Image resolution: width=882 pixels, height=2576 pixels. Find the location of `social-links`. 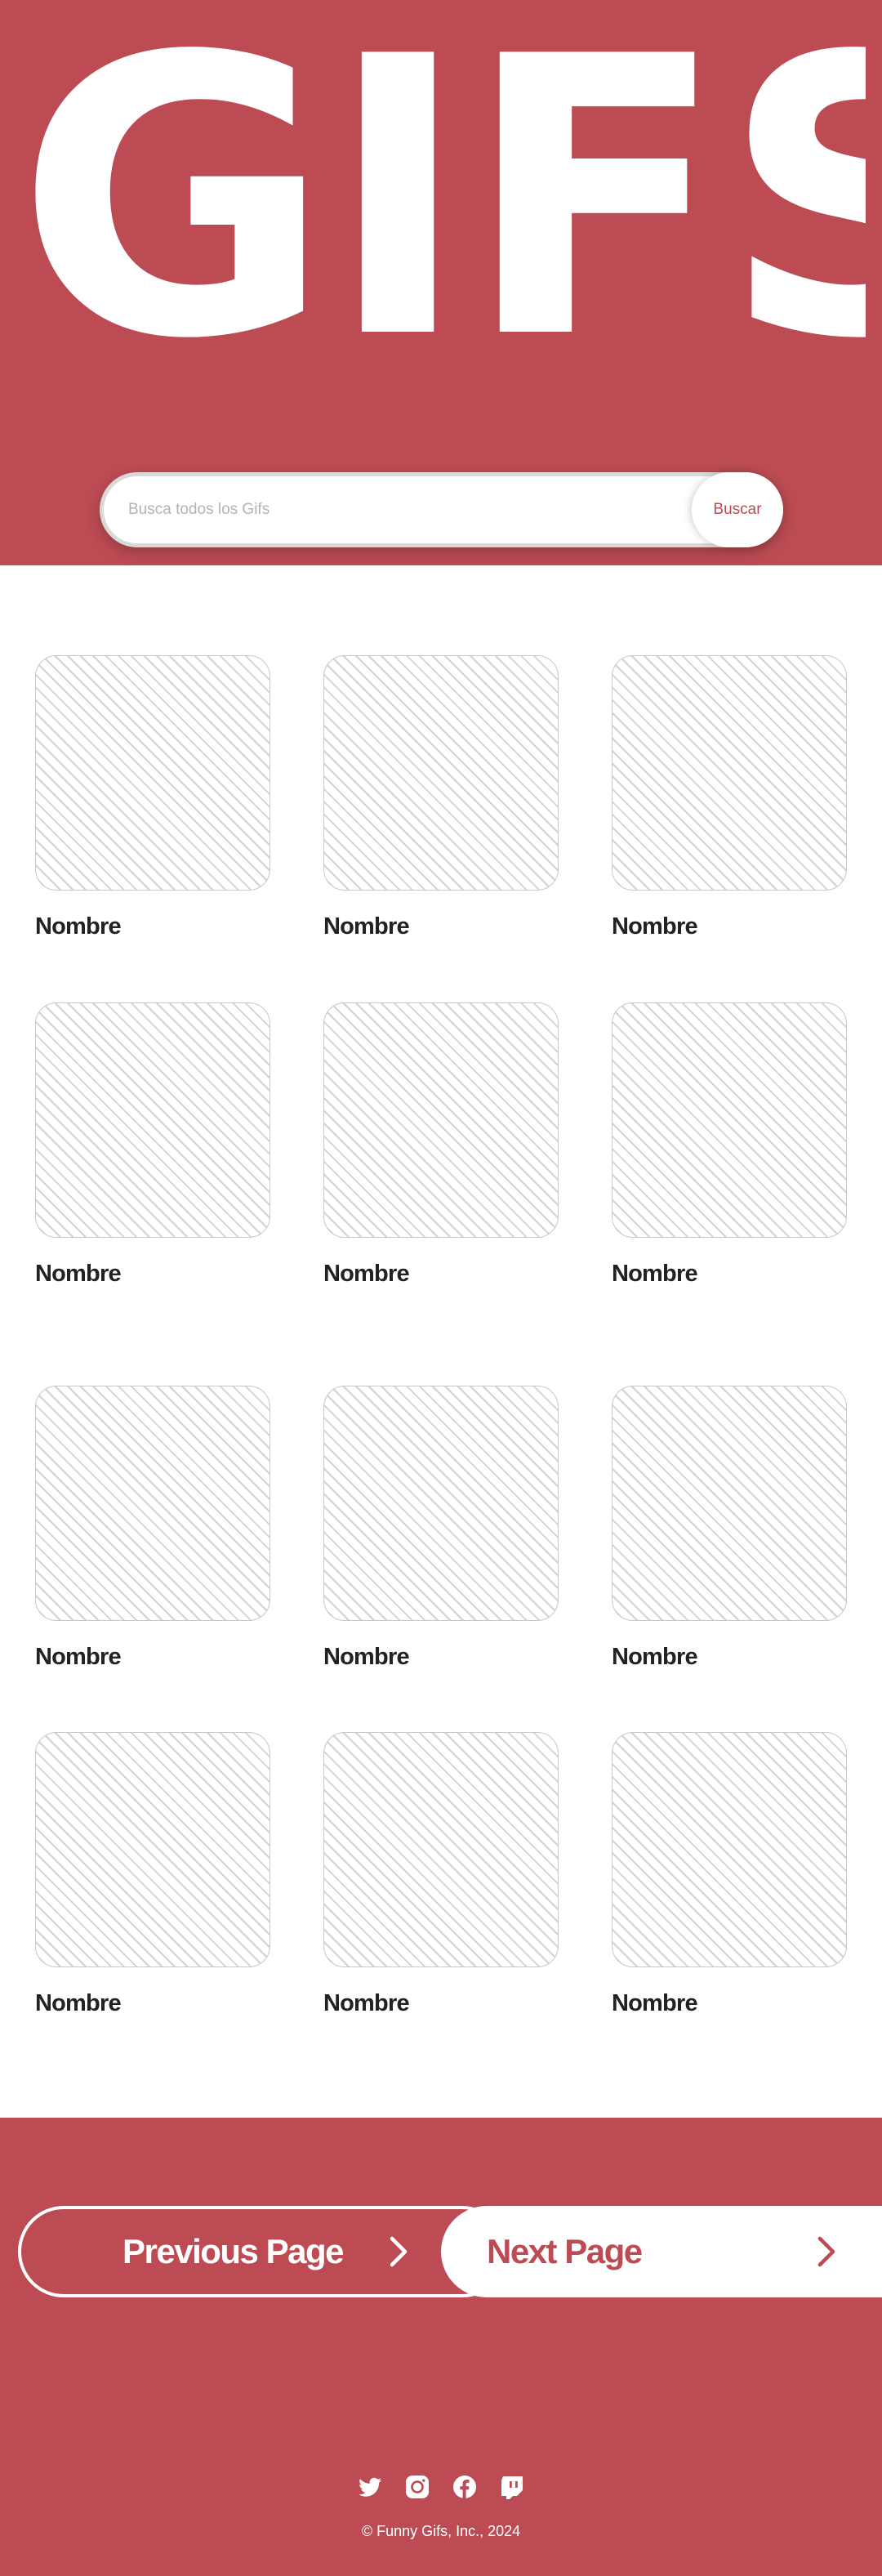

social-links is located at coordinates (441, 2488).